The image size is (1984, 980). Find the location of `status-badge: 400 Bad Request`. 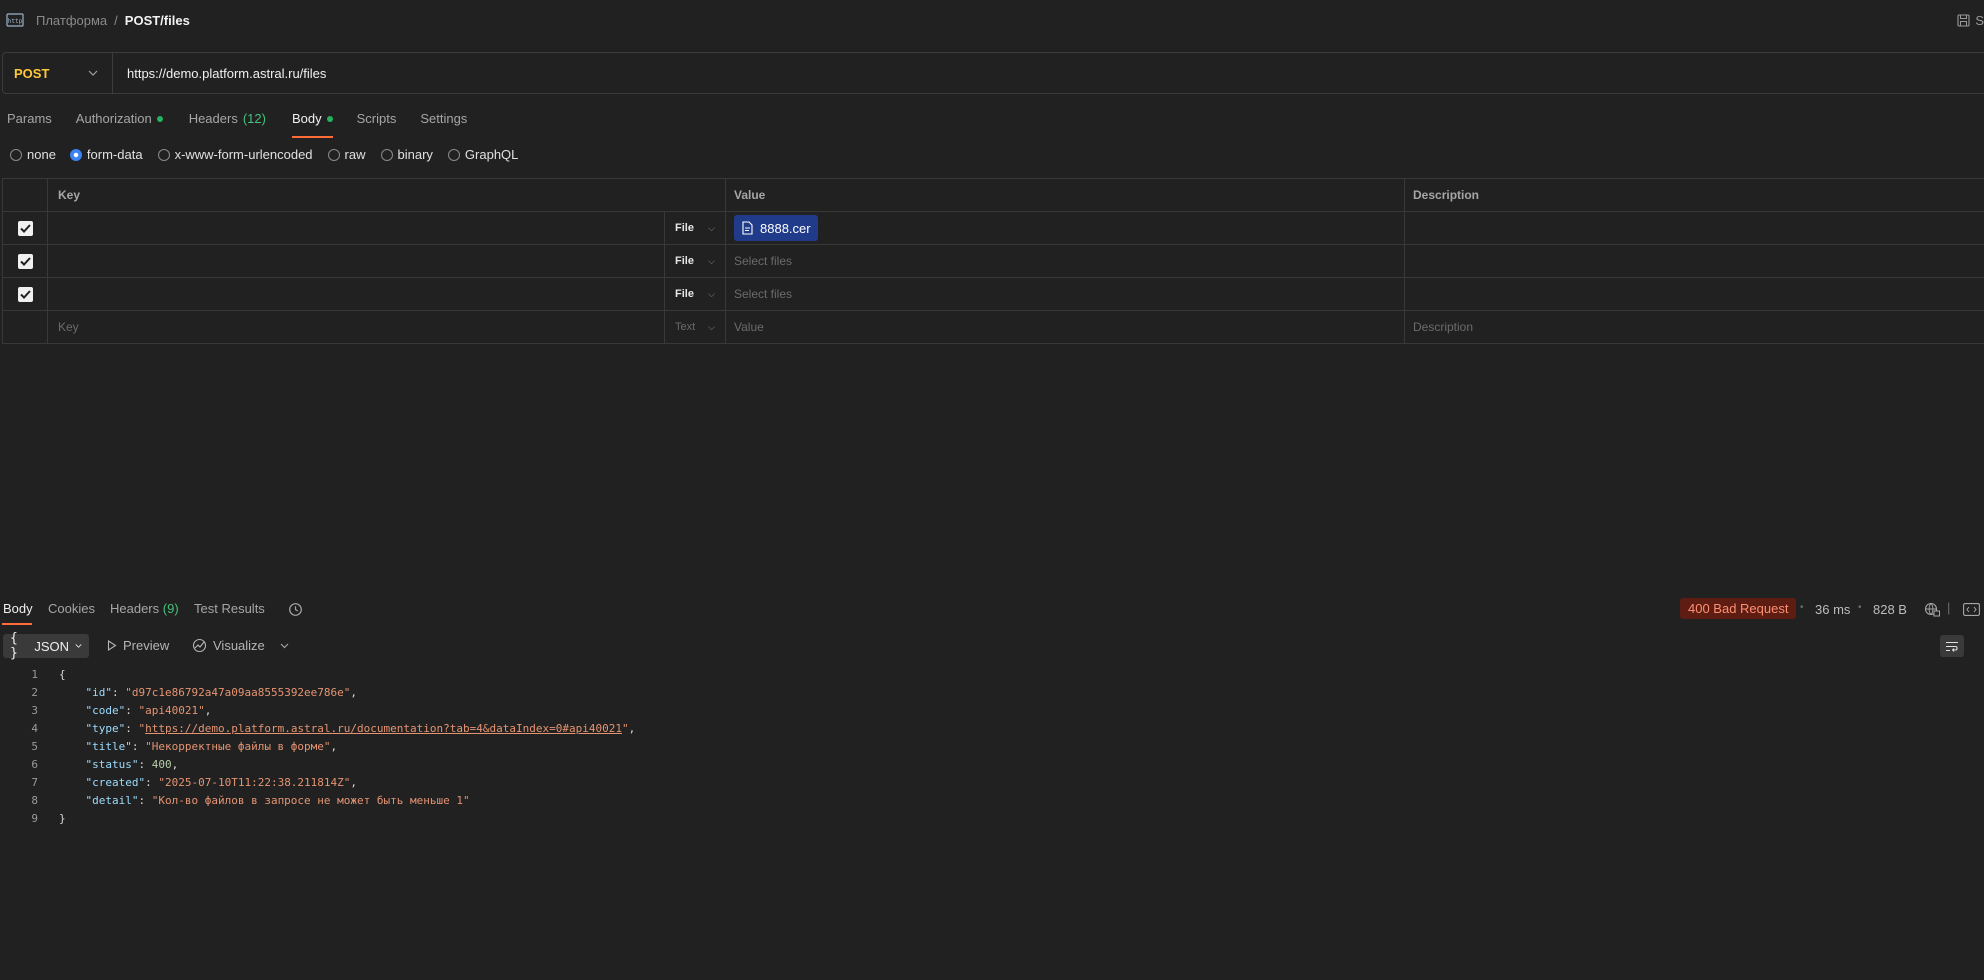

status-badge: 400 Bad Request is located at coordinates (1738, 608).